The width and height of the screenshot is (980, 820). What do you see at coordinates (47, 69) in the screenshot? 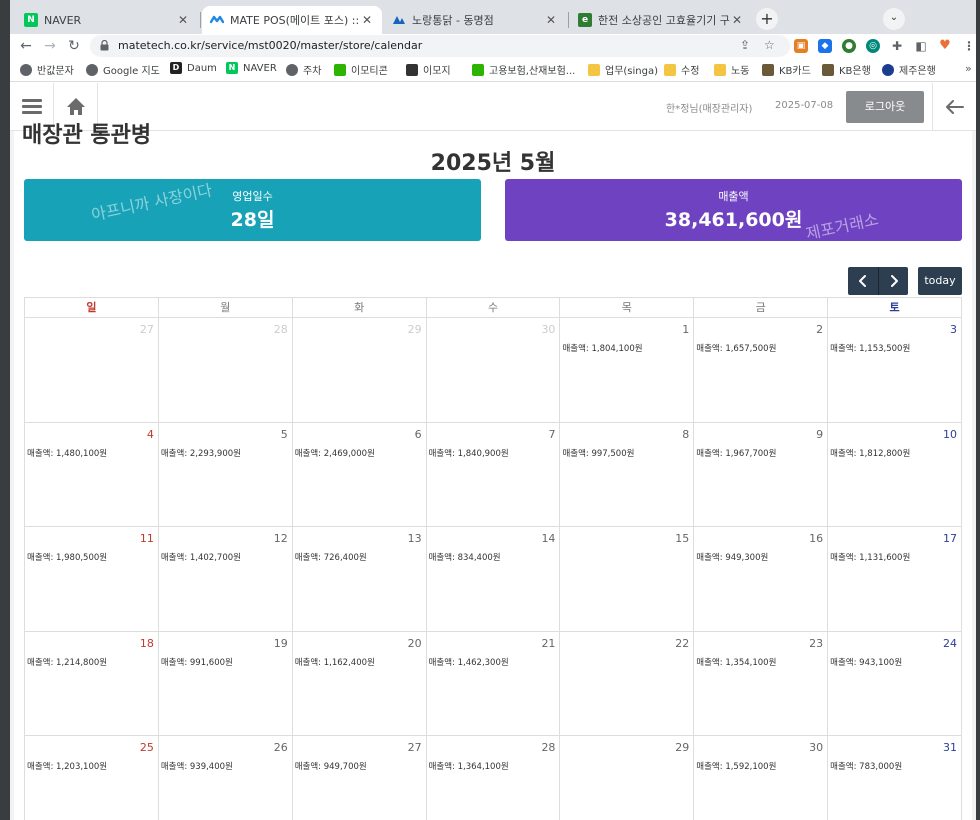
I see `bookmark-item: 반값문자` at bounding box center [47, 69].